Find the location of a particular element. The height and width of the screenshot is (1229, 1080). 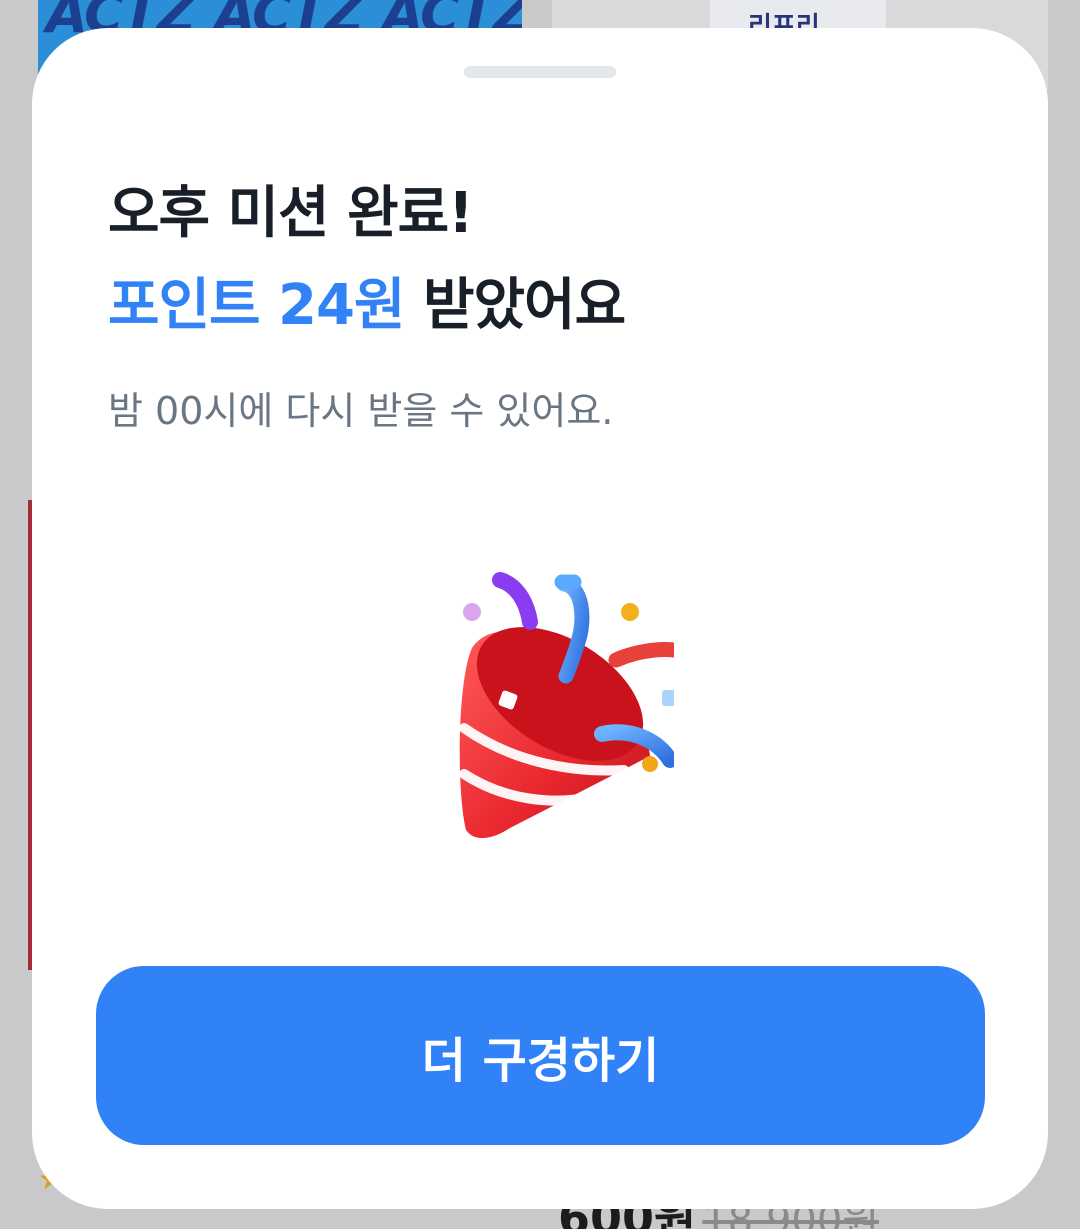

party-popper-icon is located at coordinates (566, 705).